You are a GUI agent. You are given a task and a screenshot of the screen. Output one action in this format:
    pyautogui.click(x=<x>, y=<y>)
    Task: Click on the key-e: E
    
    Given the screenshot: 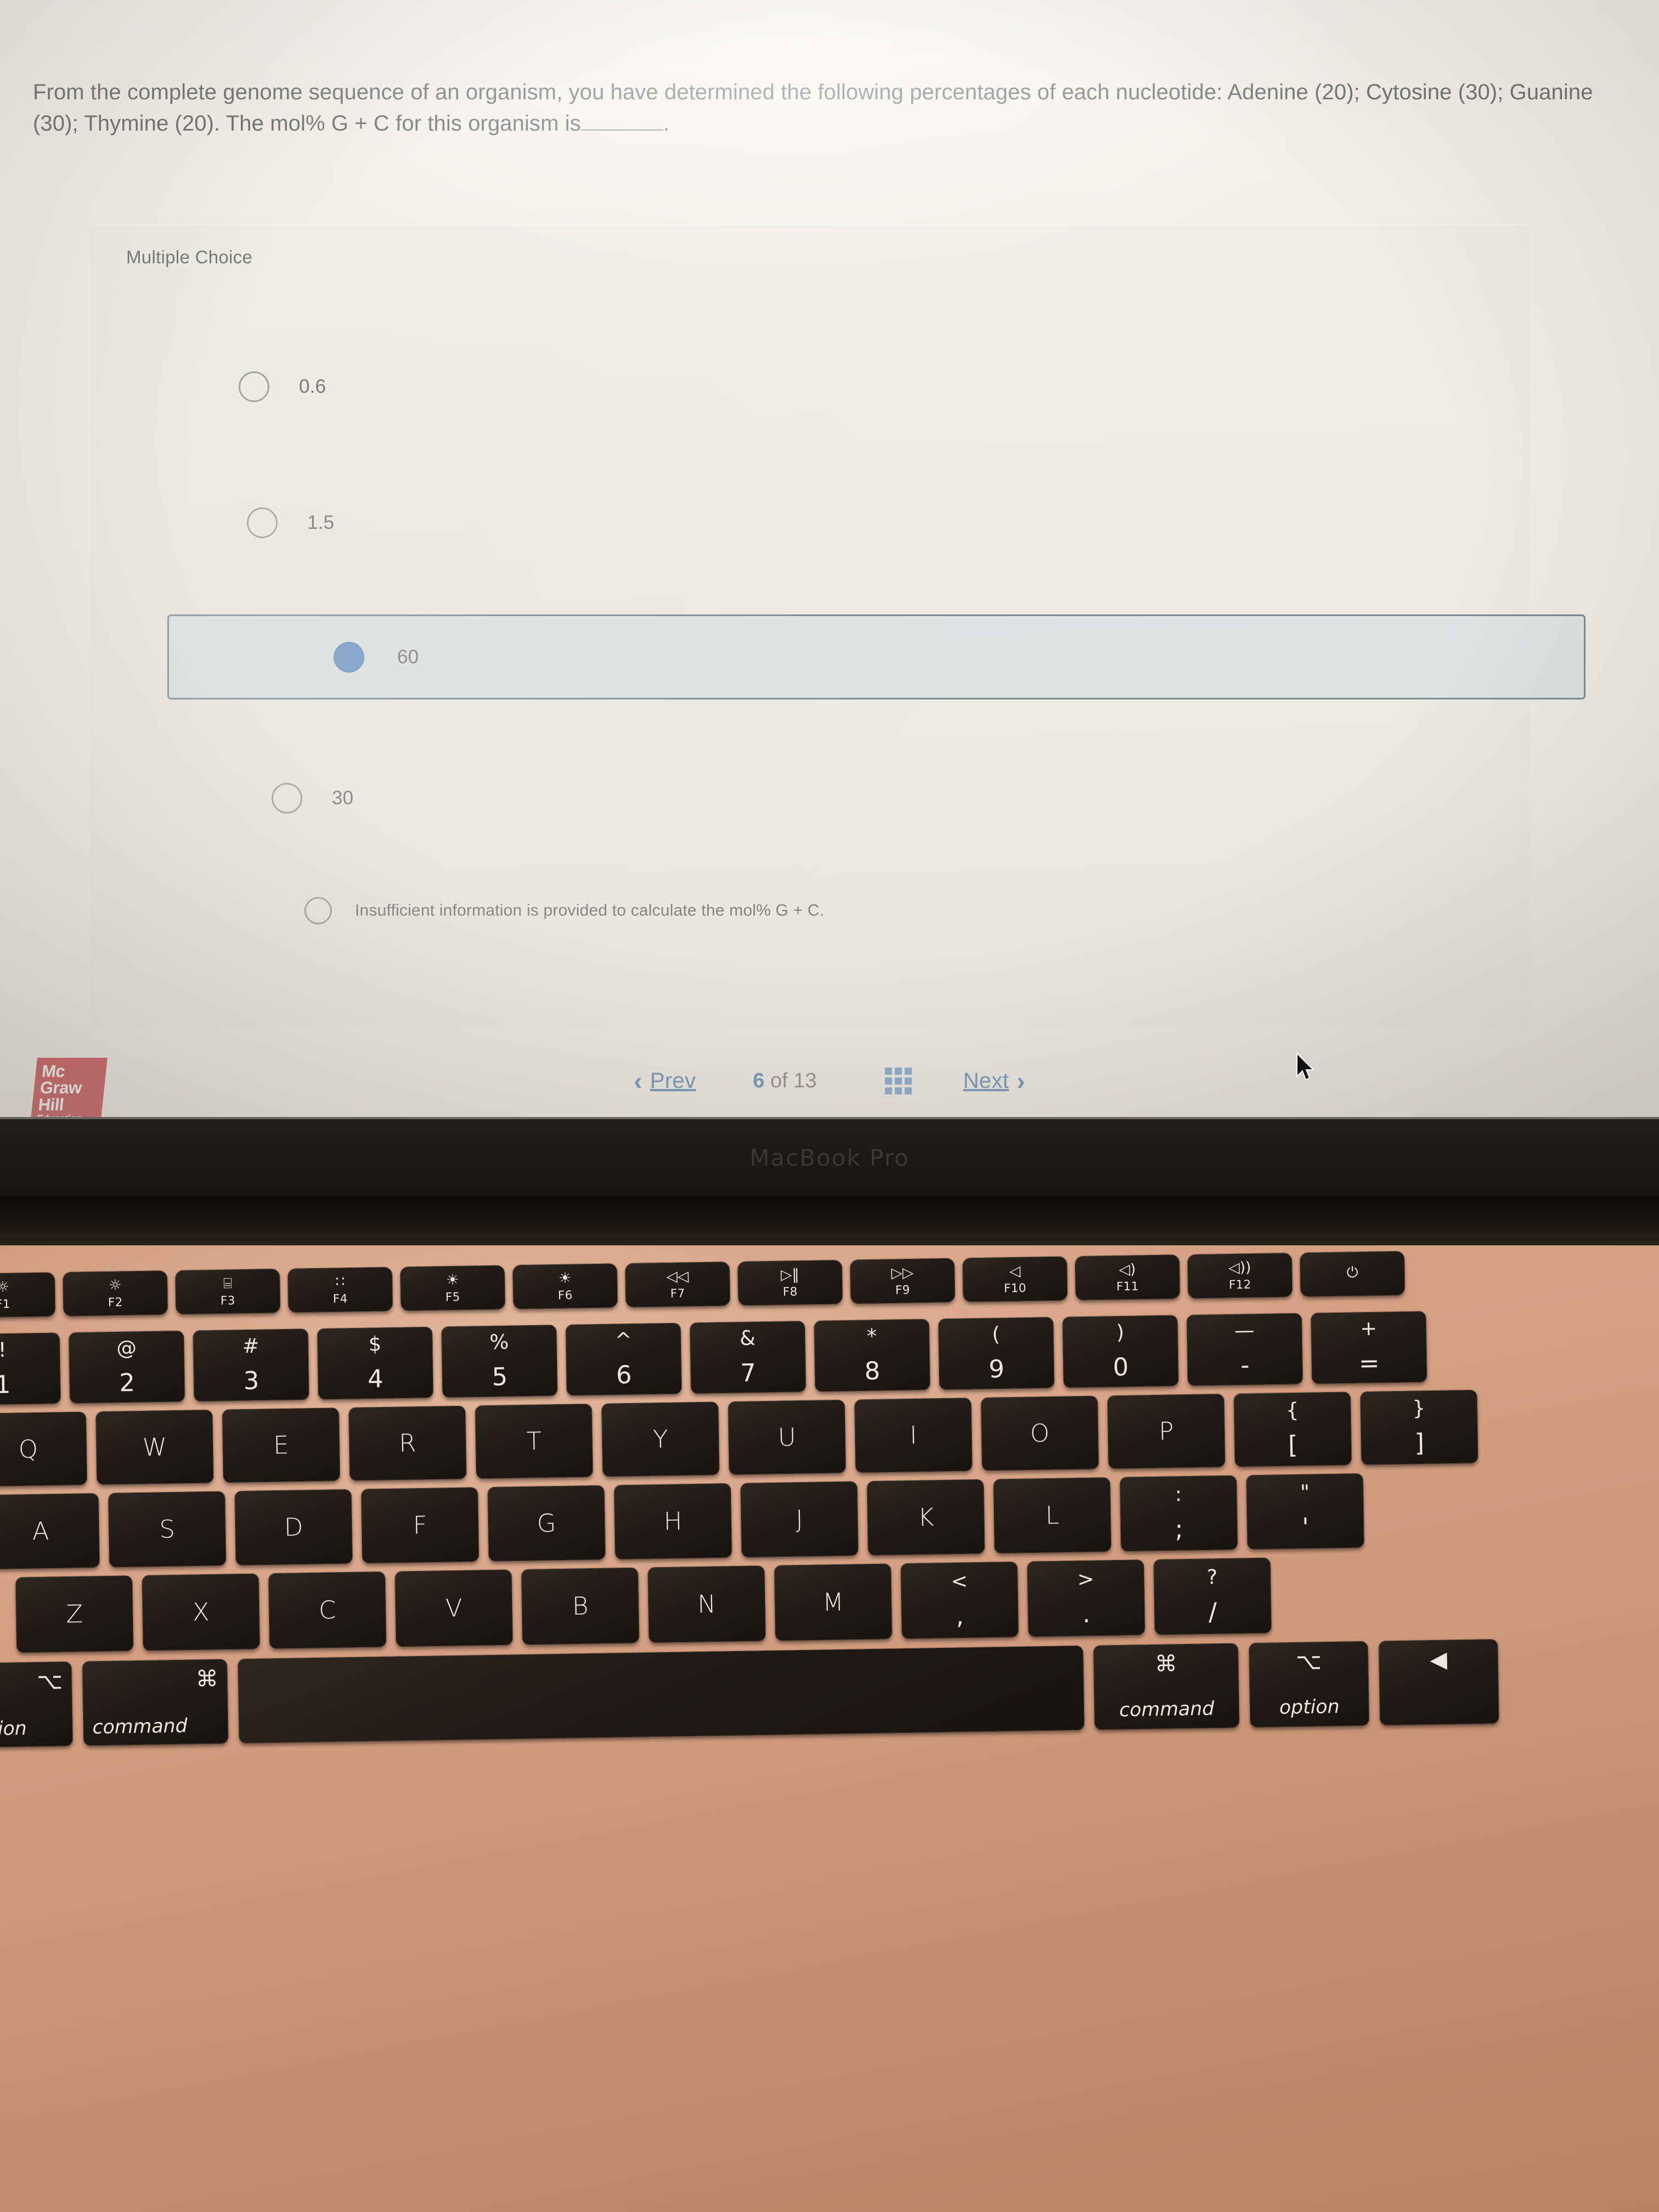 What is the action you would take?
    pyautogui.click(x=281, y=1445)
    